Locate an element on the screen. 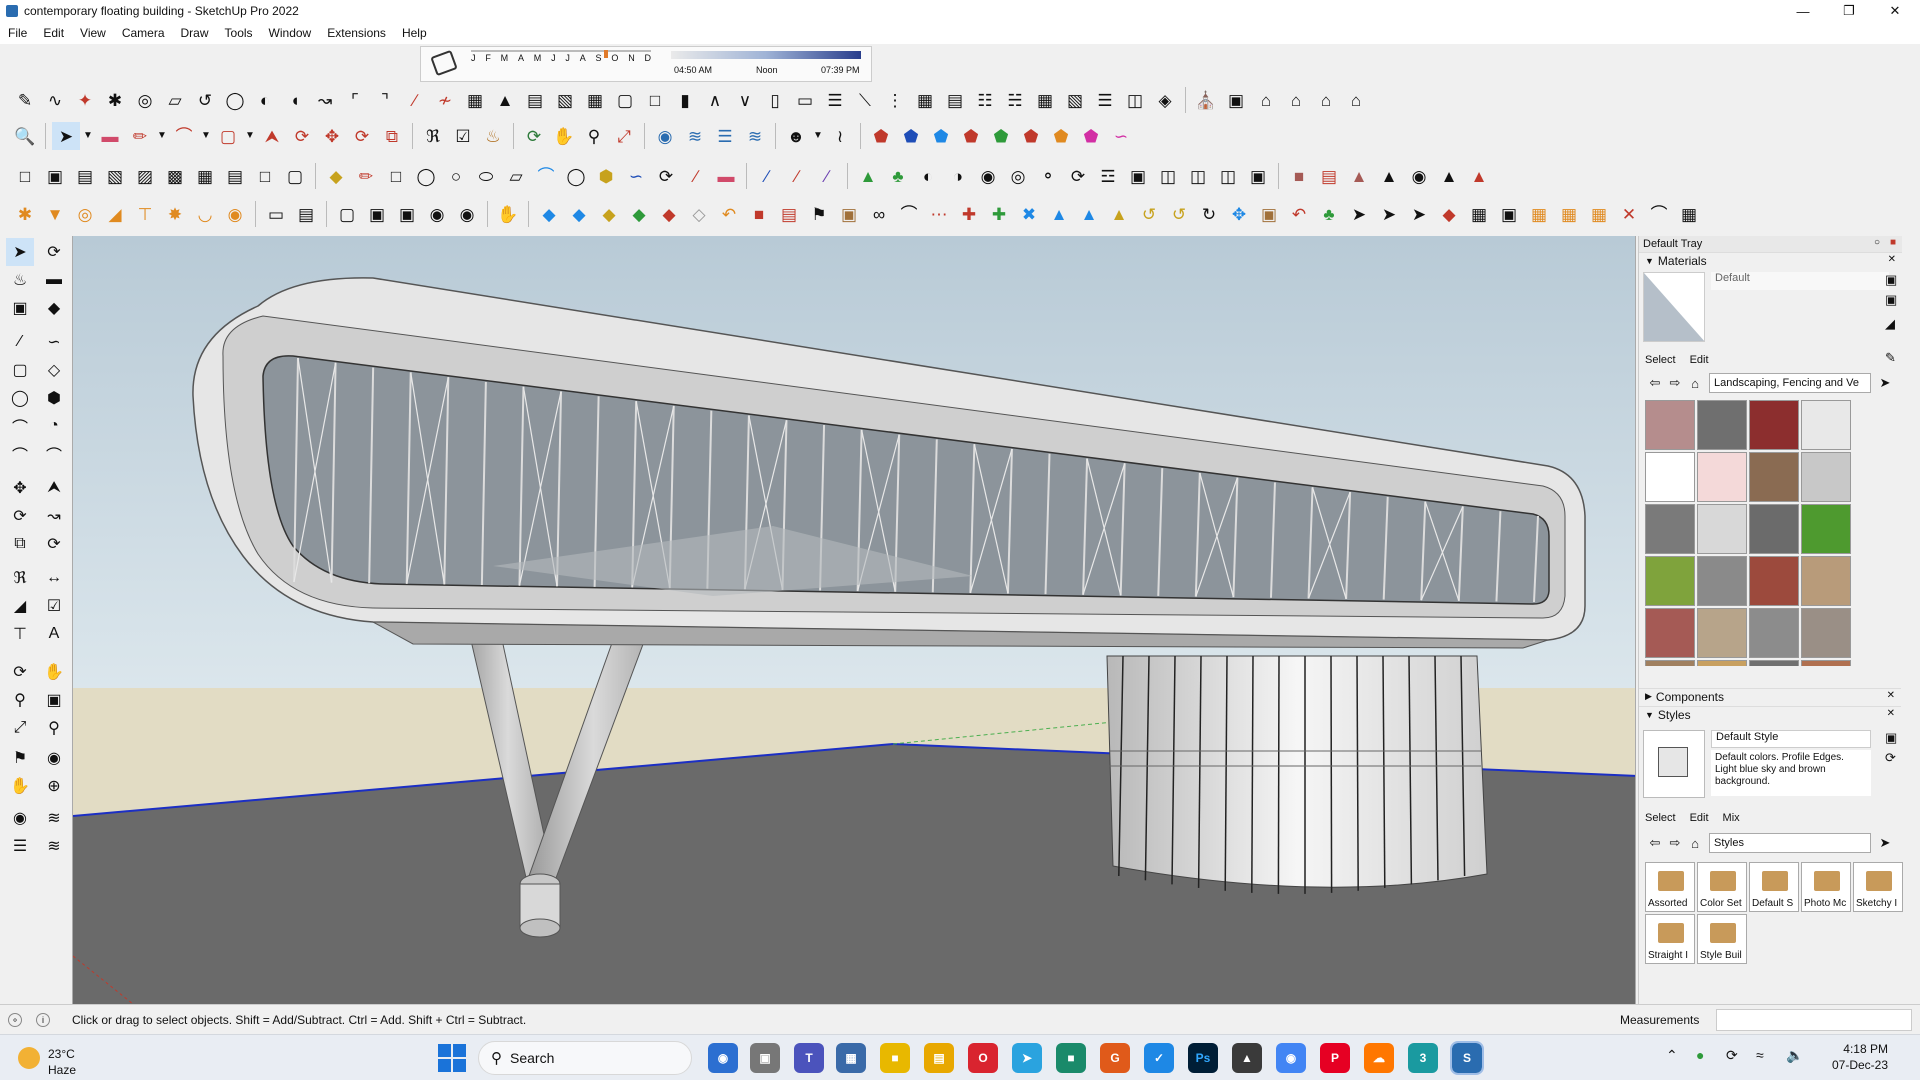  sandbox-from-scratch-icon: ∿ is located at coordinates (55, 100).